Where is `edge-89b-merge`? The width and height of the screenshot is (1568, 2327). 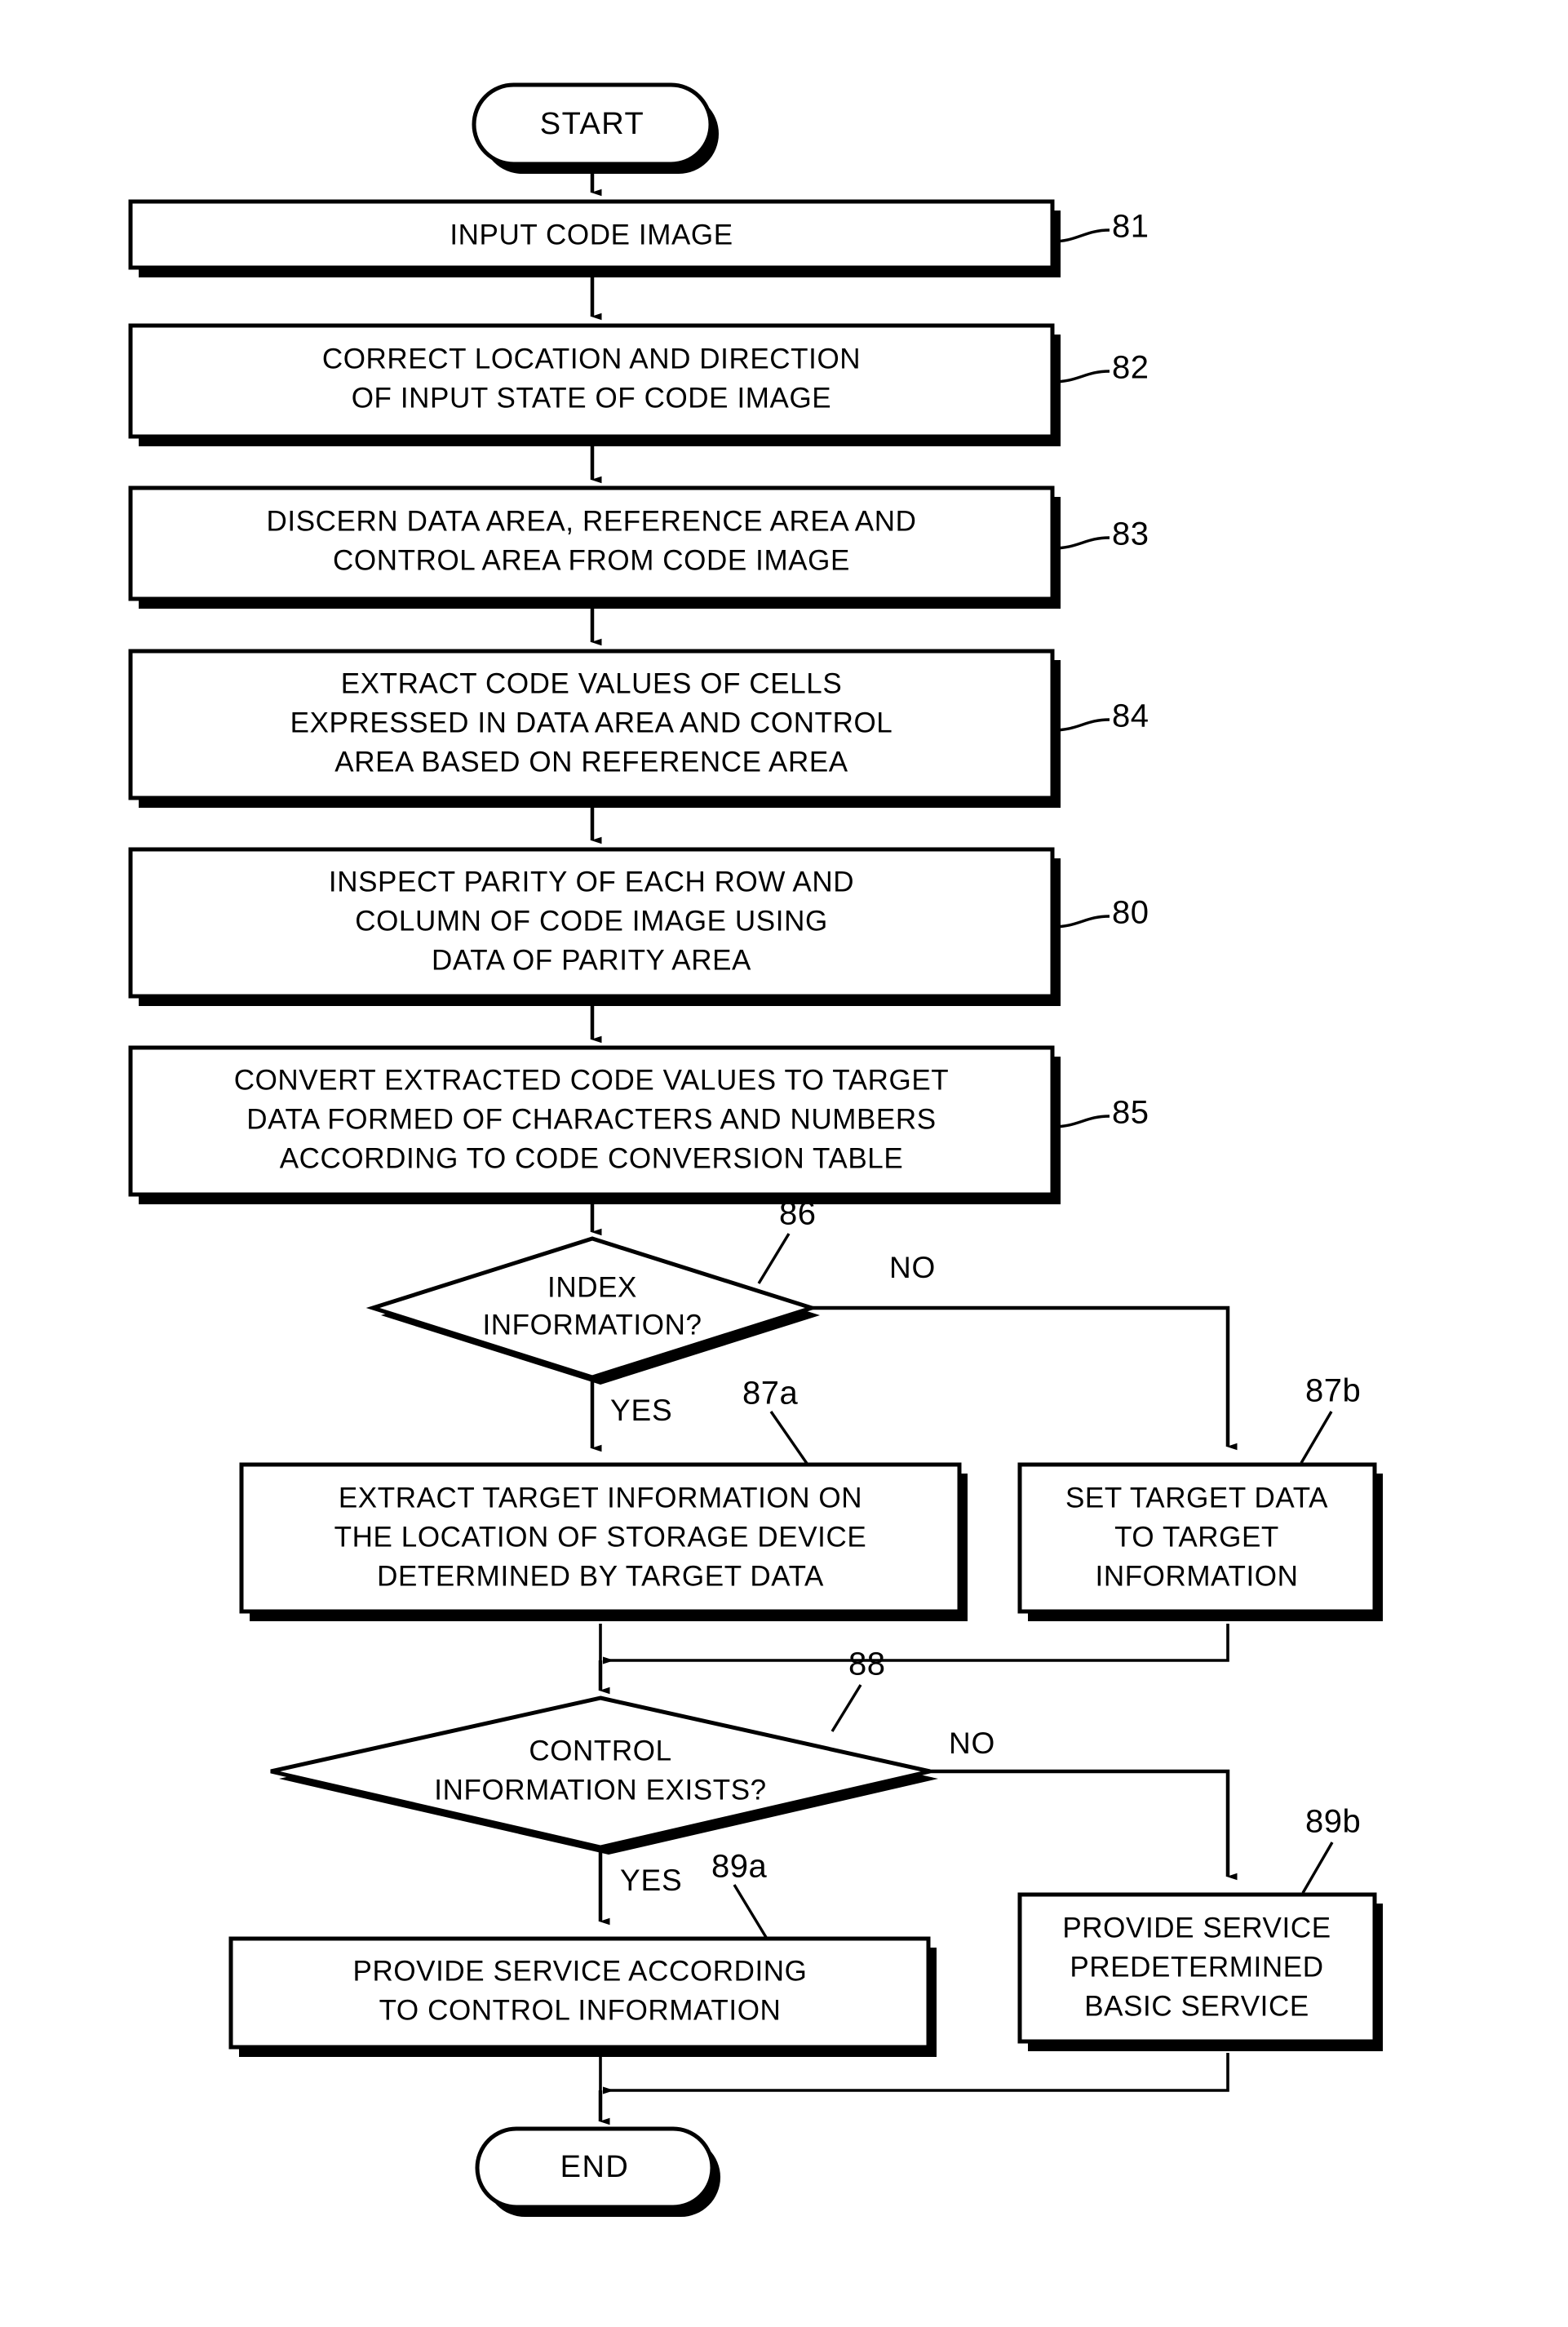 edge-89b-merge is located at coordinates (916, 2073).